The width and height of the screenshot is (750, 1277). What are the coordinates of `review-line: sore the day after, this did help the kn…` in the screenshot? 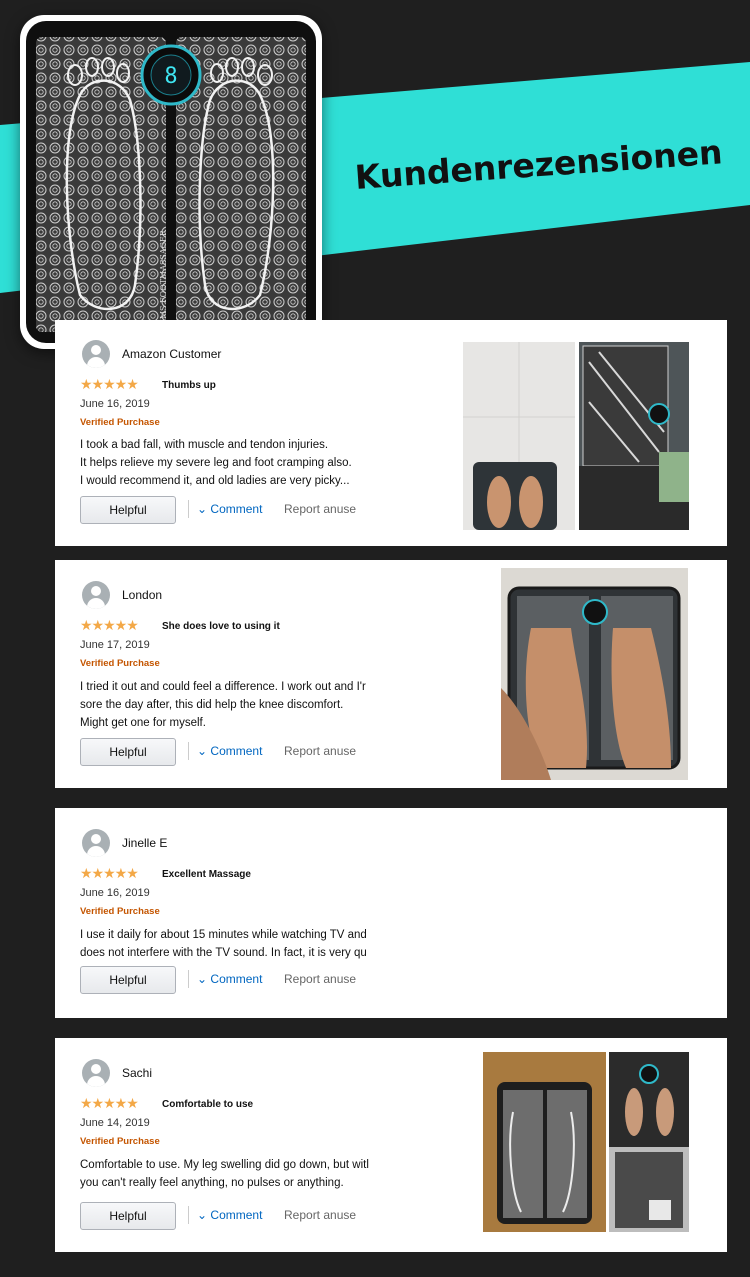 It's located at (212, 705).